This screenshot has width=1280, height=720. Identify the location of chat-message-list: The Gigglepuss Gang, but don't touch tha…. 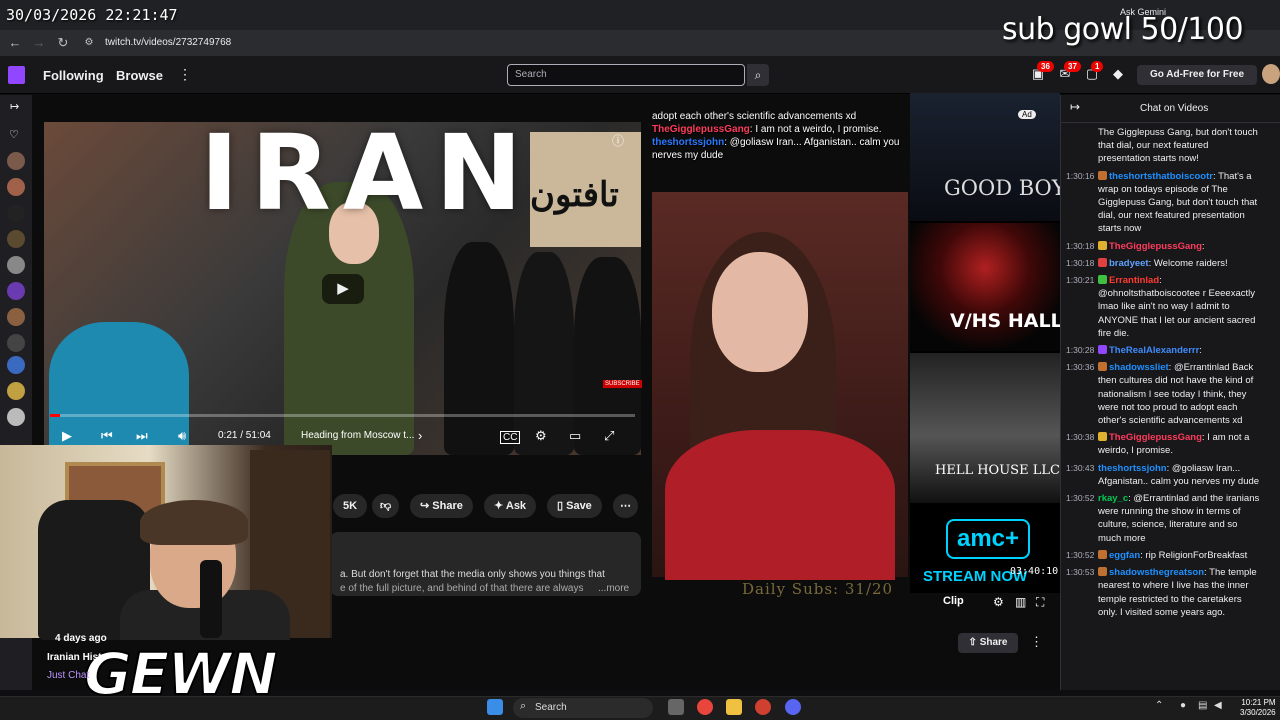
(1164, 374).